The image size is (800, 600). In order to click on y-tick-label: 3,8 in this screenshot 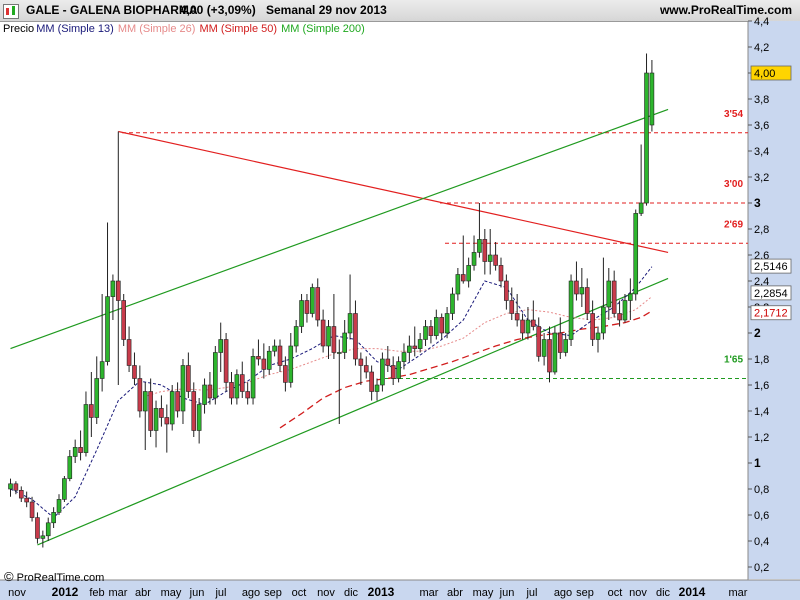, I will do `click(761, 100)`.